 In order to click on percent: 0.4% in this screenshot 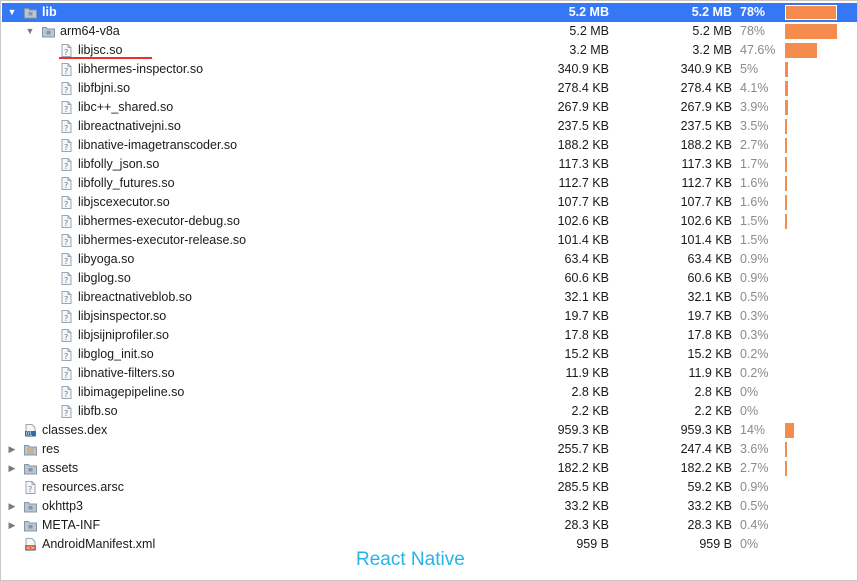, I will do `click(754, 525)`.